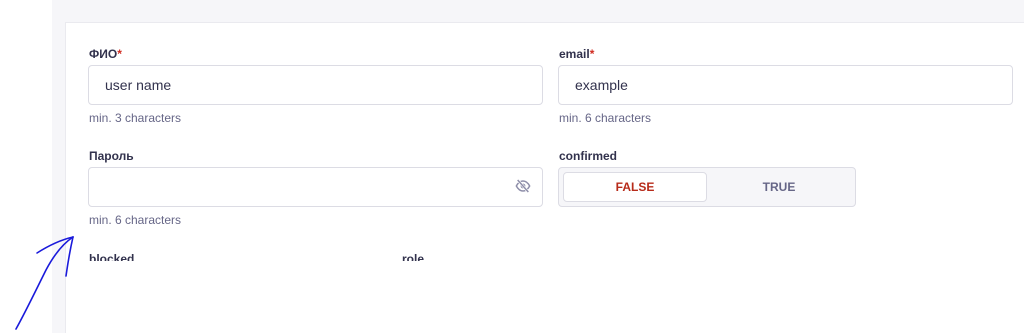 This screenshot has height=333, width=1024. I want to click on eye-slash-icon, so click(523, 186).